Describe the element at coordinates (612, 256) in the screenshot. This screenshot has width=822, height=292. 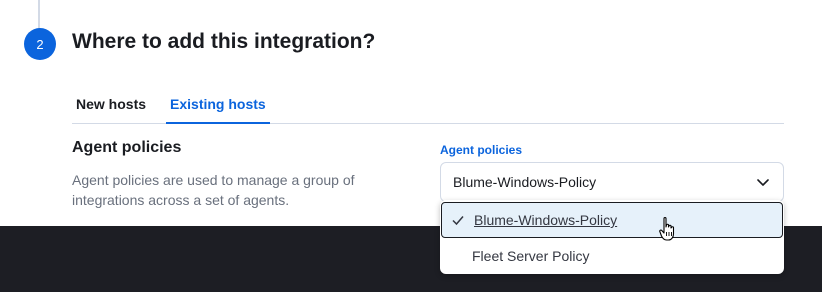
I see `option-fleet-server-policy: Fleet Server Policy` at that location.